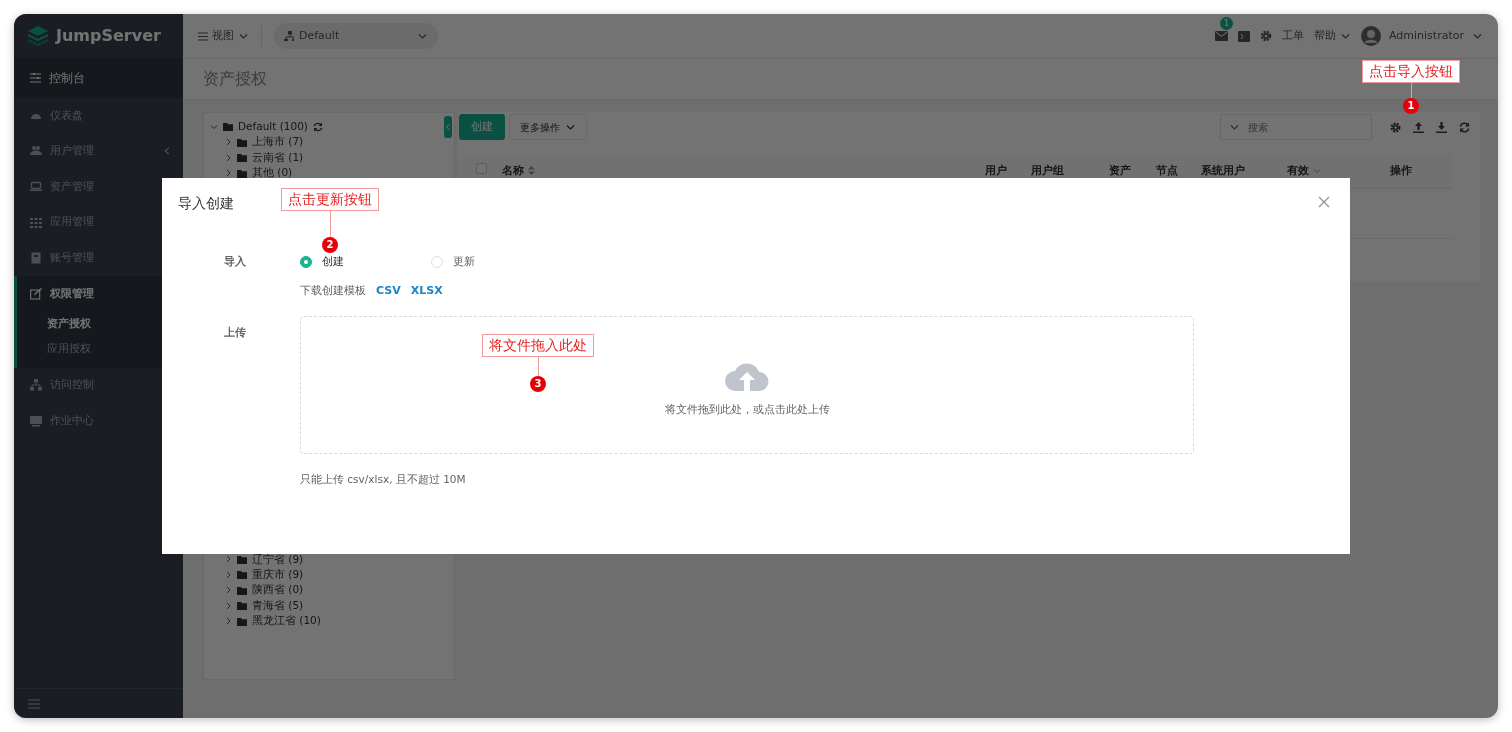 This screenshot has height=732, width=1512. Describe the element at coordinates (67, 78) in the screenshot. I see `sidebar-title: 控制台` at that location.